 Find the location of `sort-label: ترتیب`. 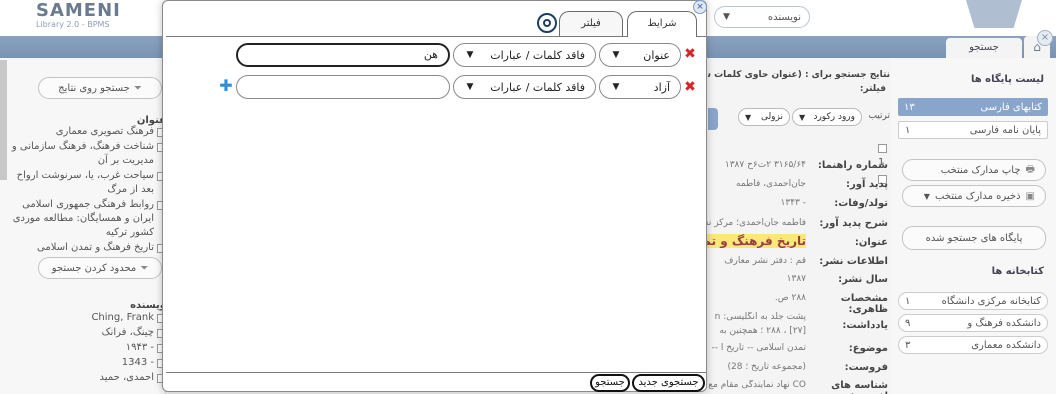

sort-label: ترتیب is located at coordinates (879, 116).